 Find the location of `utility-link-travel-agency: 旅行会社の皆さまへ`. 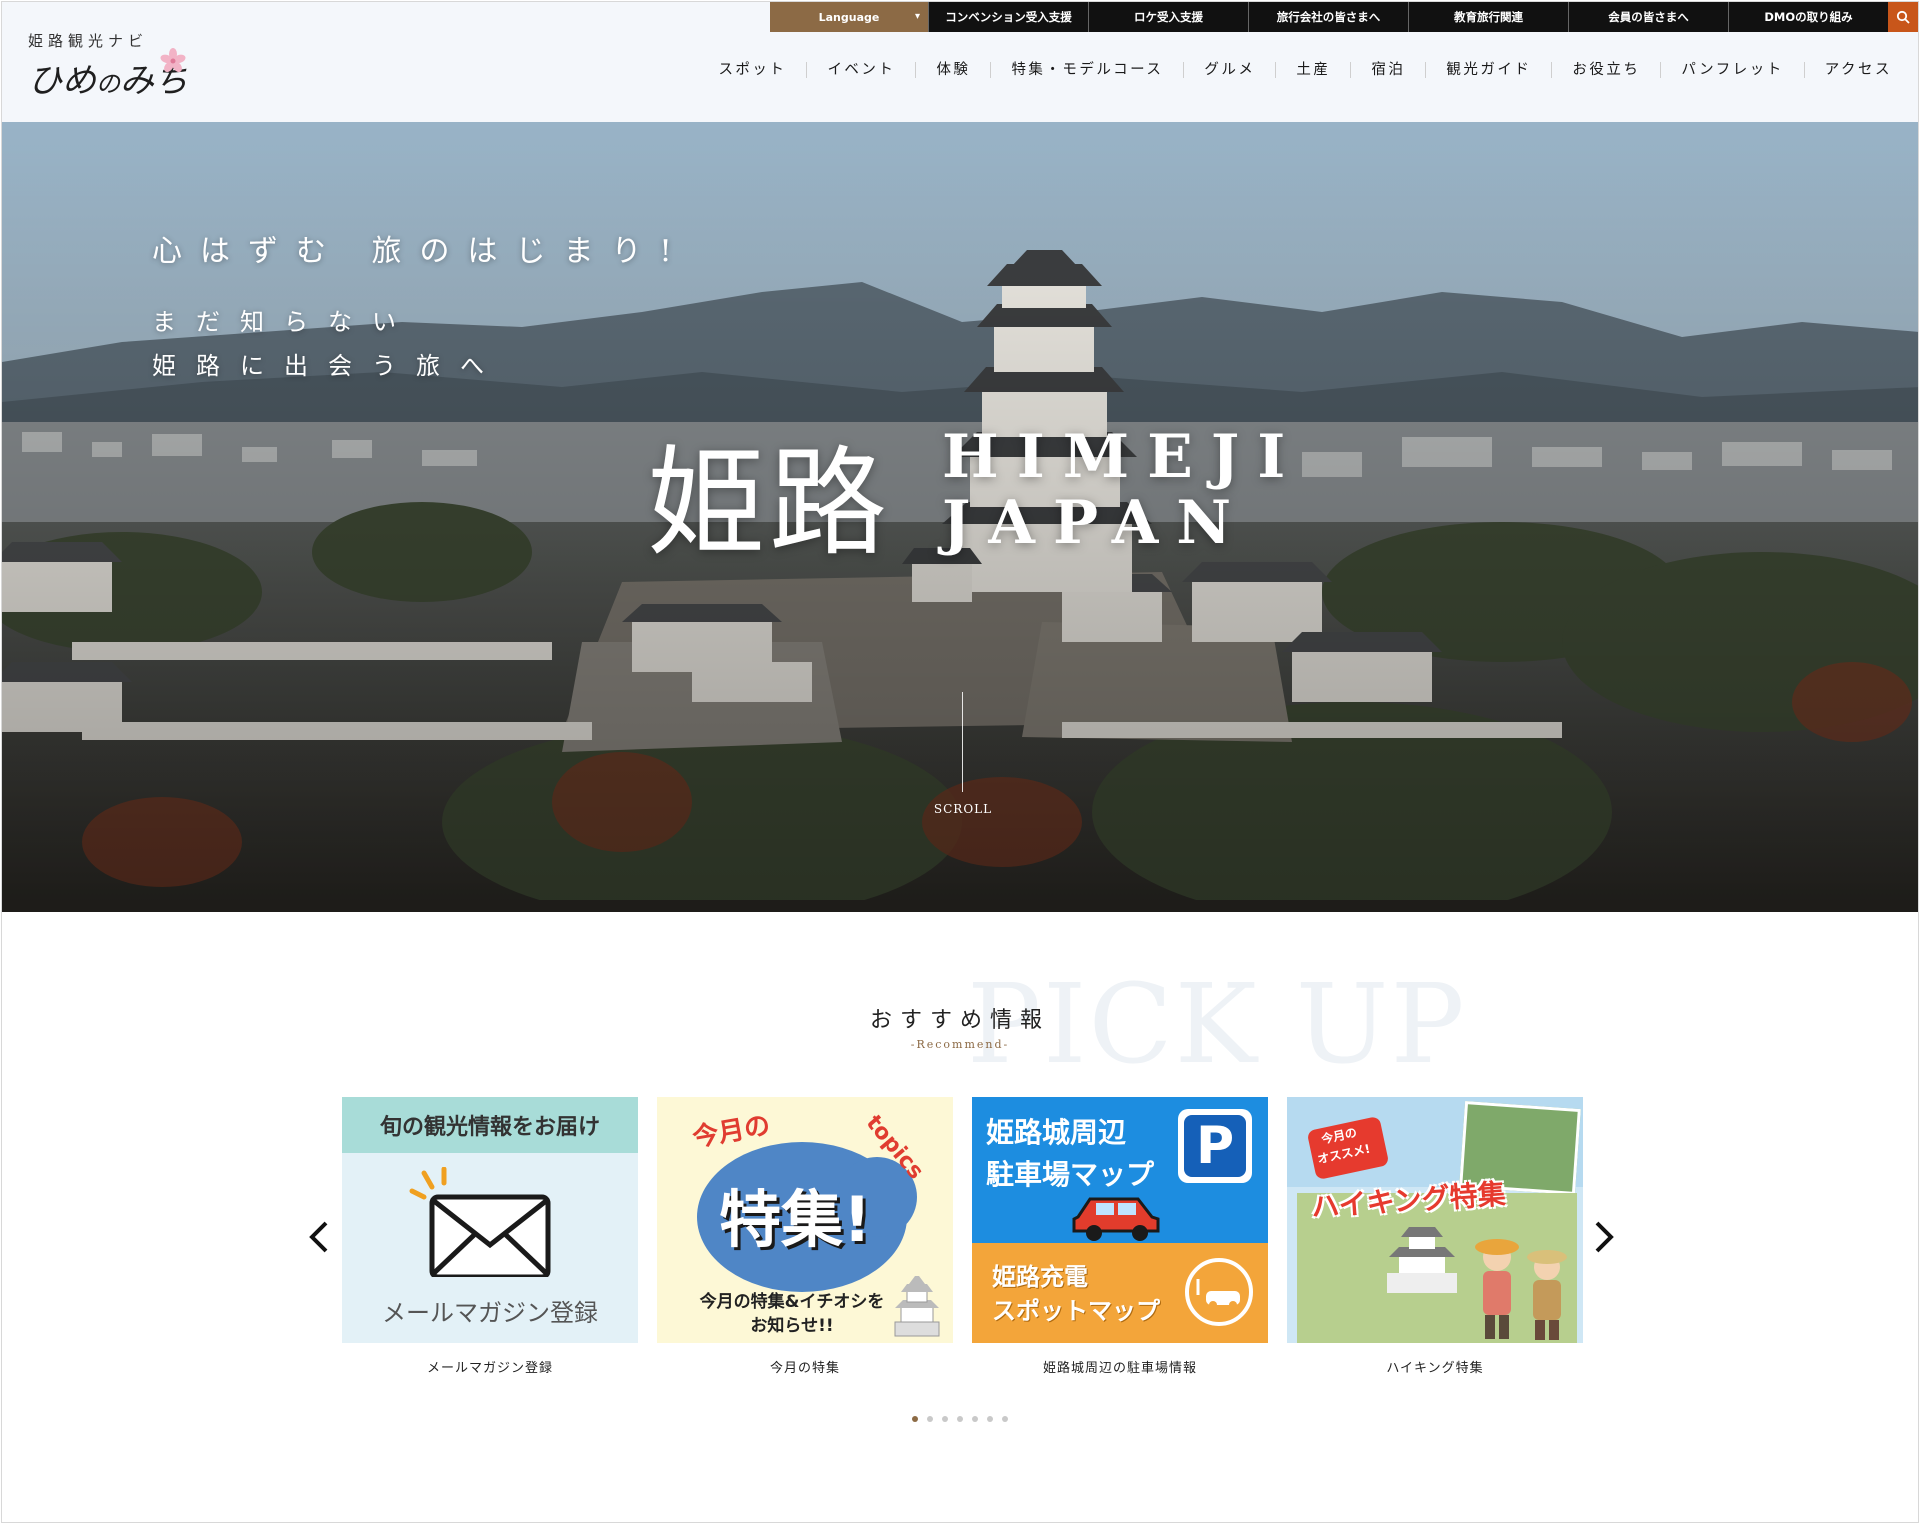

utility-link-travel-agency: 旅行会社の皆さまへ is located at coordinates (1328, 17).